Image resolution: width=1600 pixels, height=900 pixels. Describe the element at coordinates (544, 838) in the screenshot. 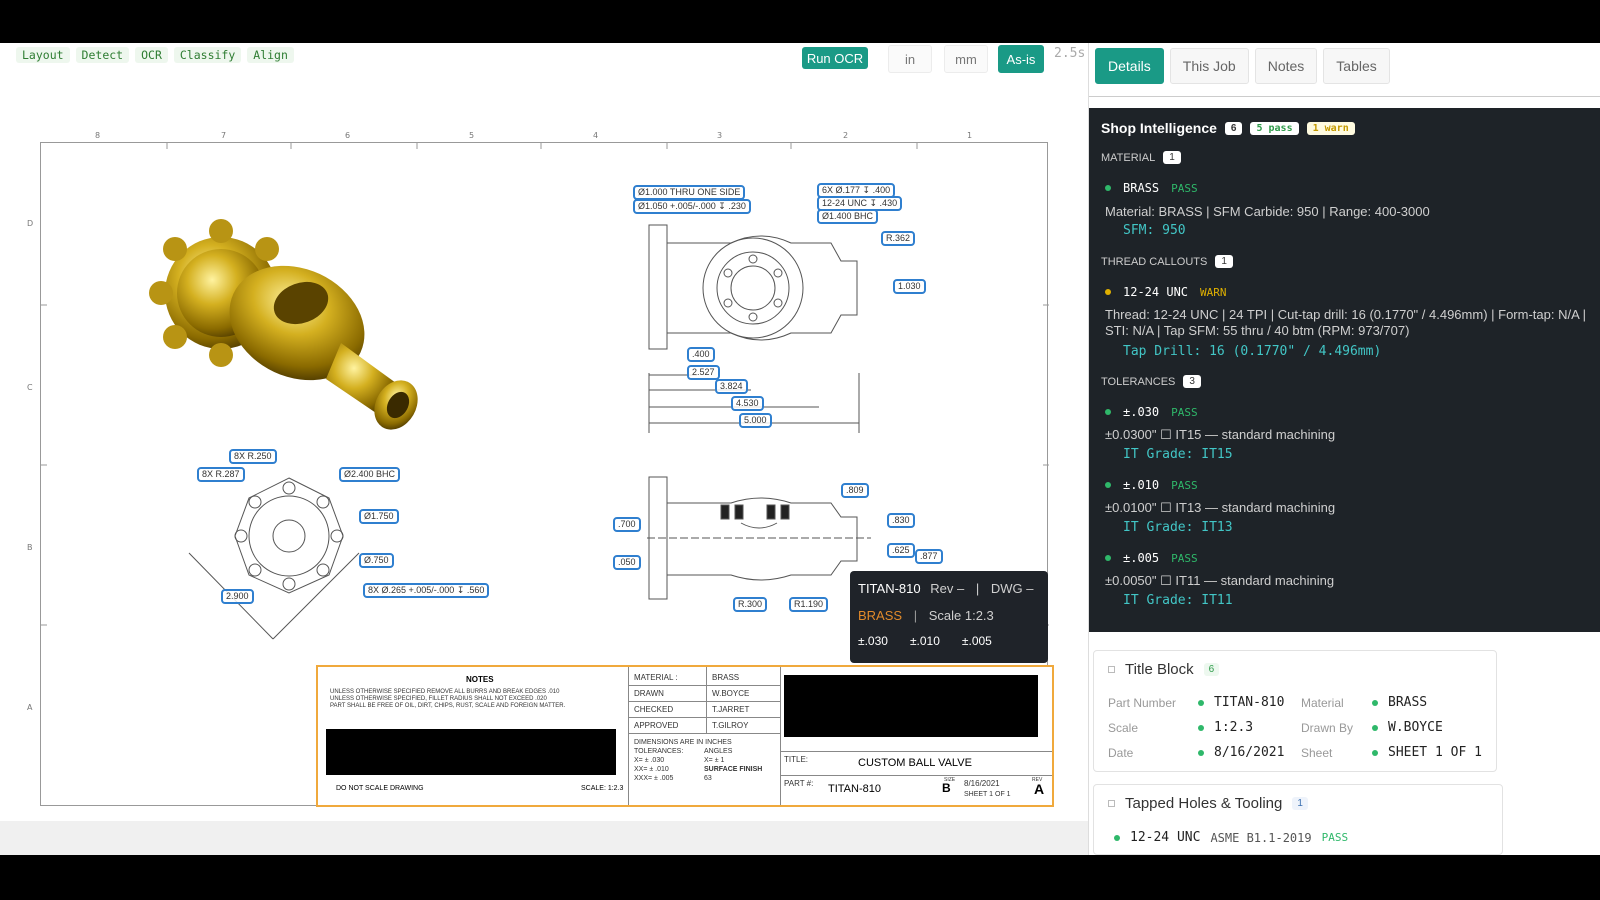

I see `bottom-strip` at that location.